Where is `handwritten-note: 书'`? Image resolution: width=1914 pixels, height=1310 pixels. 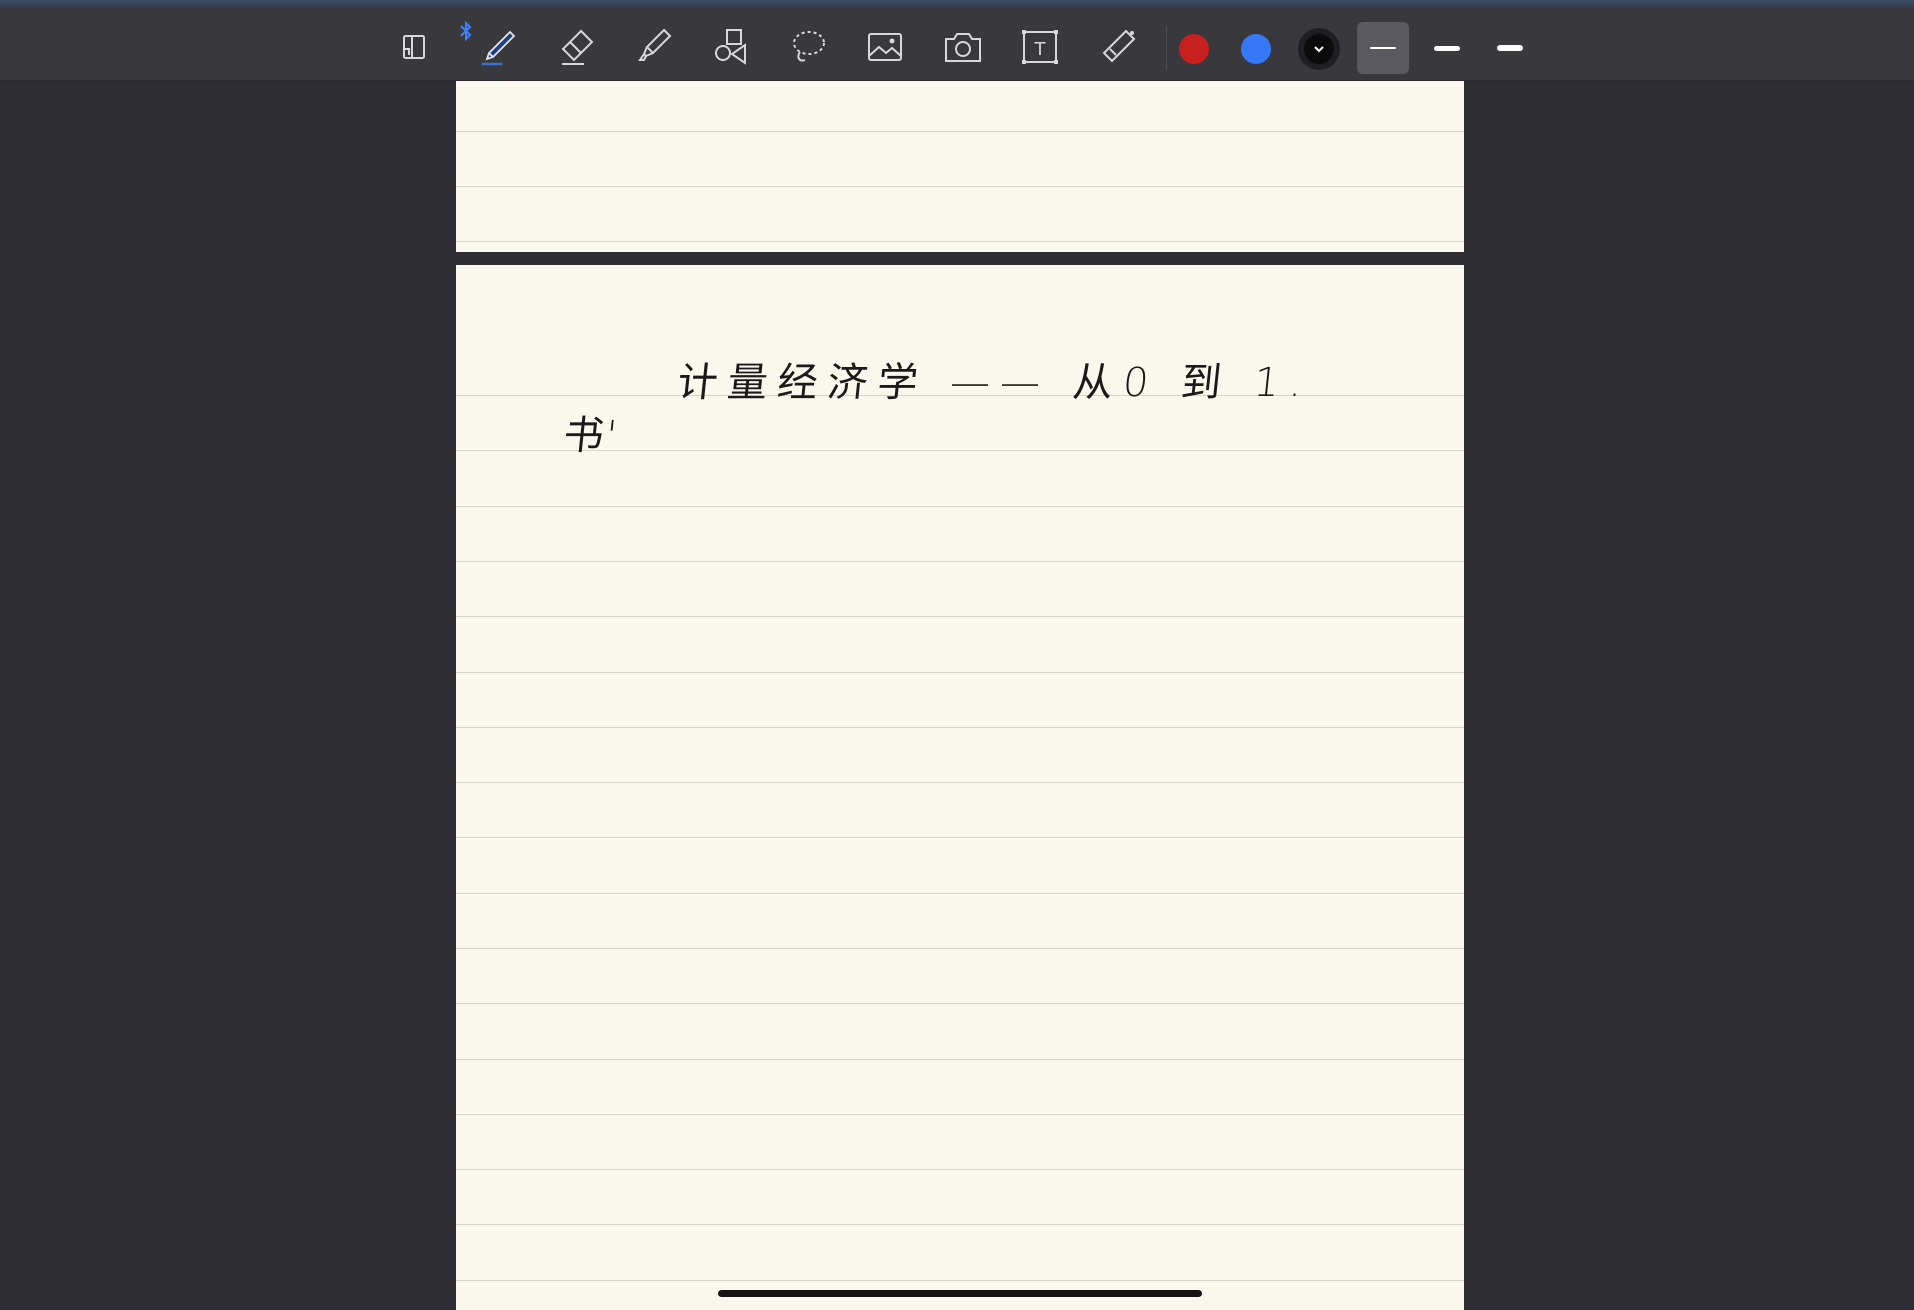
handwritten-note: 书' is located at coordinates (591, 436).